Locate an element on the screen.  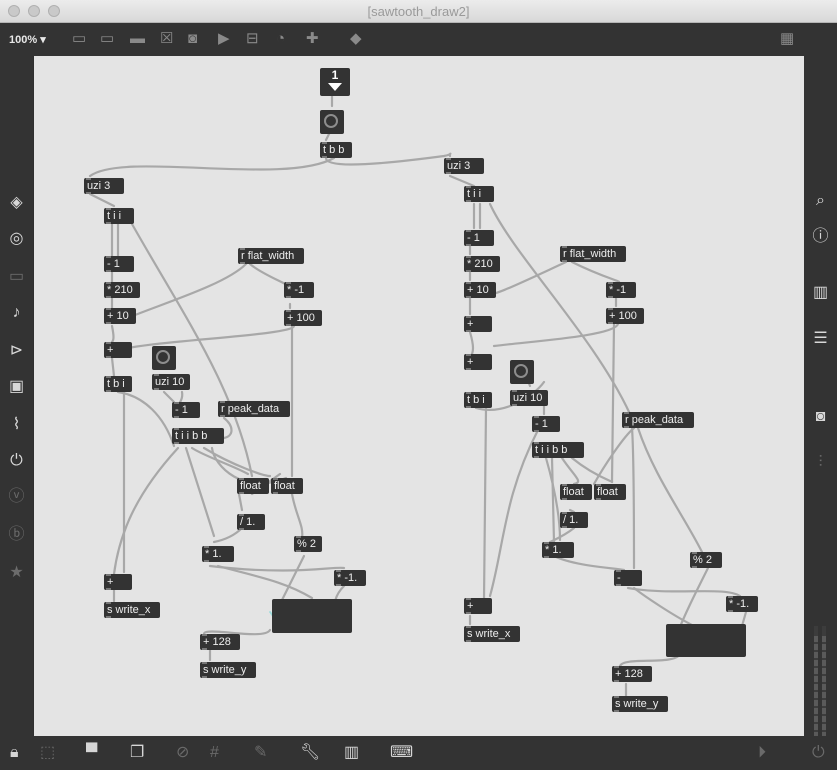
new-object-icon: ✎ is located at coordinates (260, 753).